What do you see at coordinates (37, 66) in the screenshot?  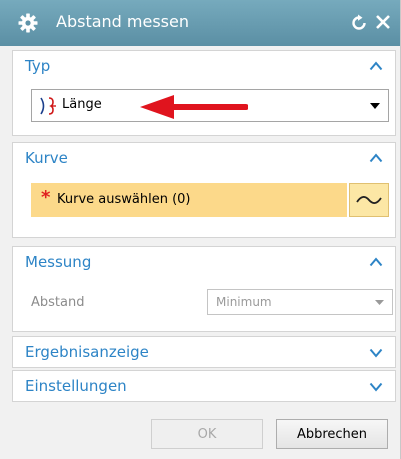 I see `section-typ-header: Typ` at bounding box center [37, 66].